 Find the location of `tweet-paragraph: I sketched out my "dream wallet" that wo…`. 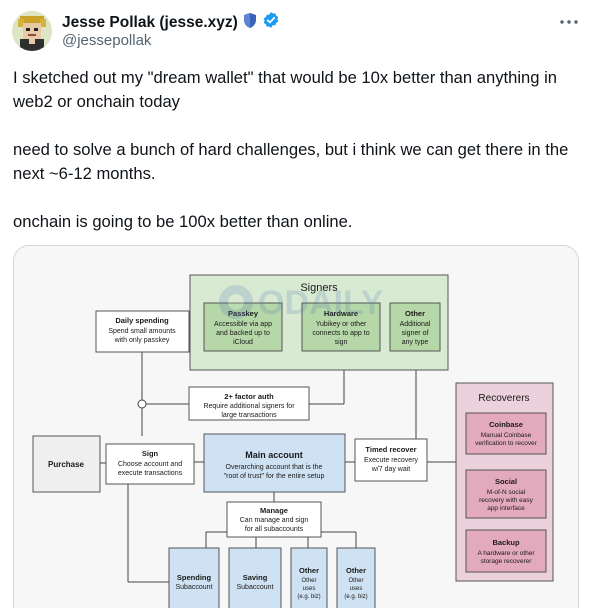

tweet-paragraph: I sketched out my "dream wallet" that wo… is located at coordinates (285, 89).